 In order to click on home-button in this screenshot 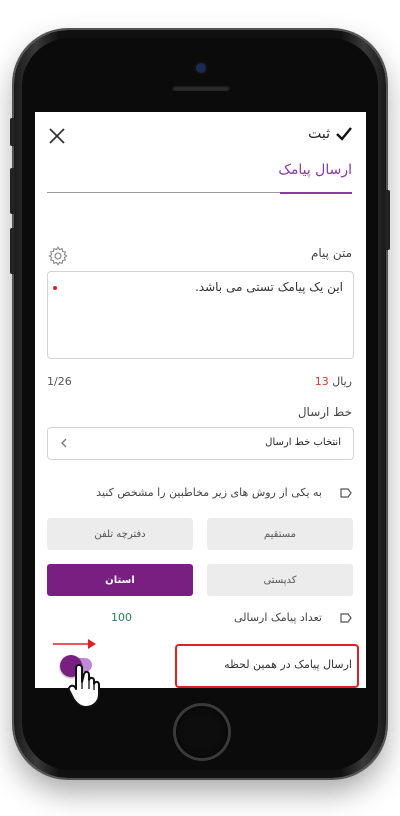, I will do `click(202, 732)`.